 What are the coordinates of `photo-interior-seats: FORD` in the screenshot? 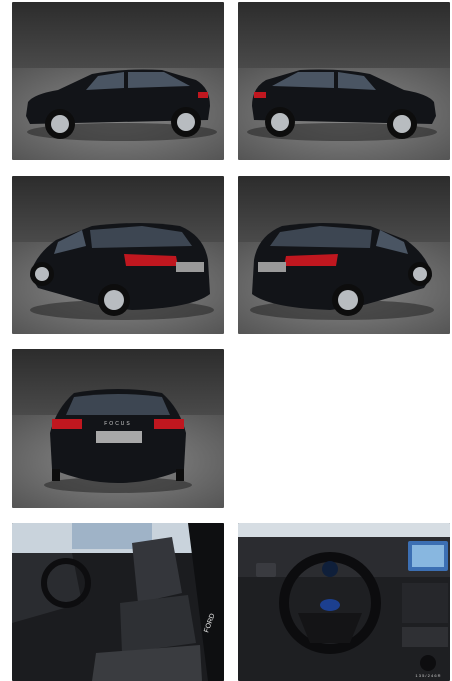 It's located at (118, 602).